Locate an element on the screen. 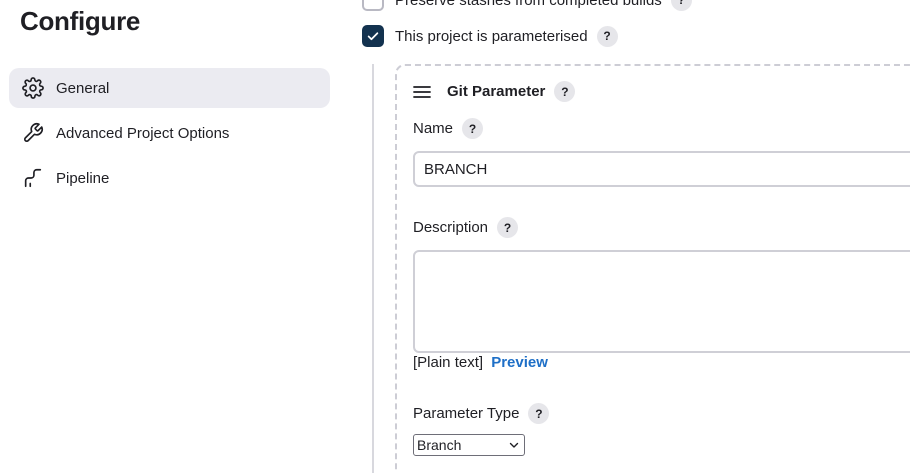  parameter-type-field-label: Parameter Type ? is located at coordinates (481, 413).